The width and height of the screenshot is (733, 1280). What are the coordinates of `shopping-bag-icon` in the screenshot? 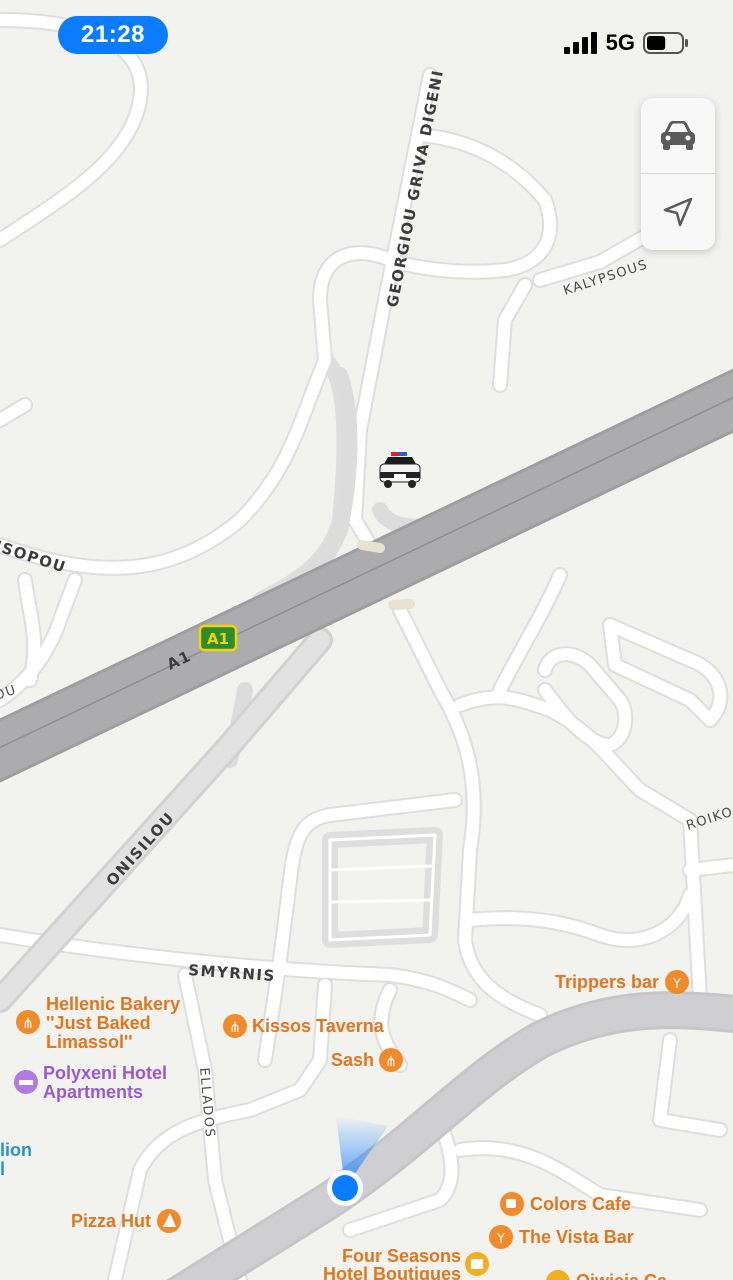 It's located at (477, 1264).